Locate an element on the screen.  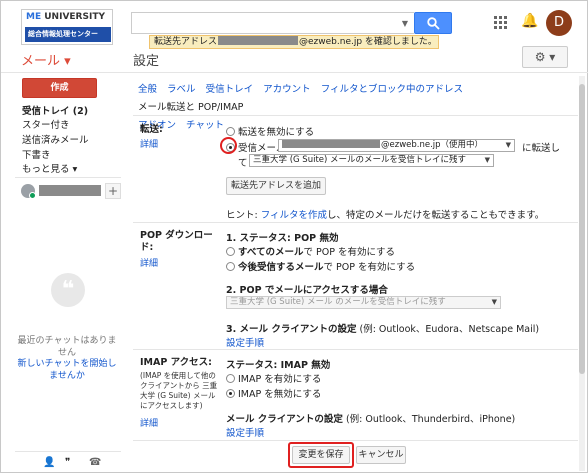
header-divider is located at coordinates (294, 72).